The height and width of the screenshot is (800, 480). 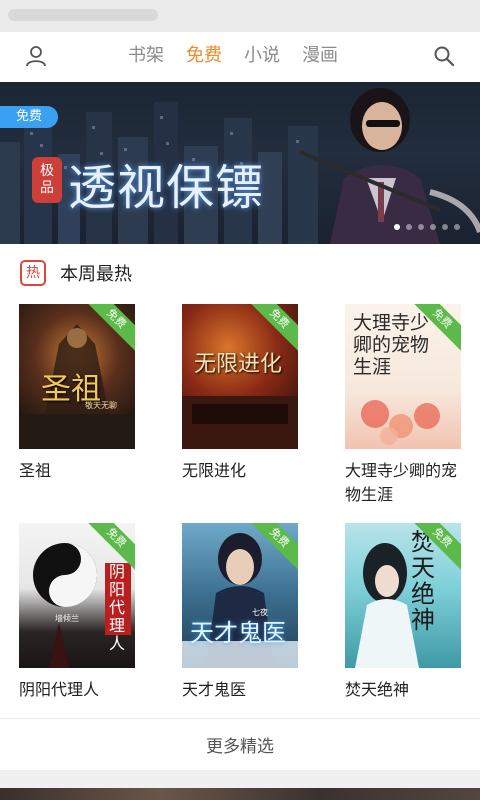 I want to click on book-cover-author: 七夜, so click(x=260, y=612).